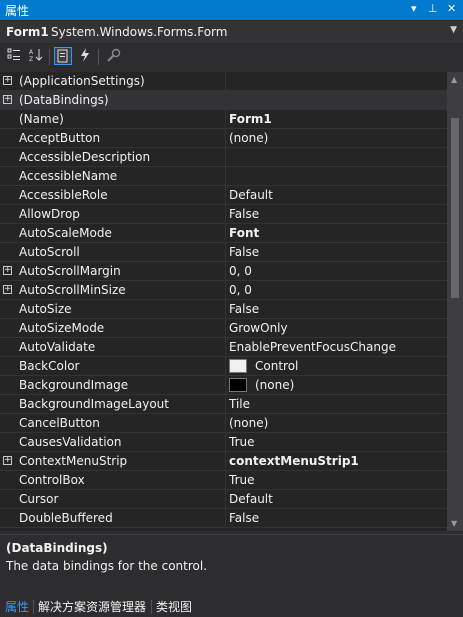 The image size is (463, 617). I want to click on property-row: AutoSizeMode GrowOnly, so click(223, 328).